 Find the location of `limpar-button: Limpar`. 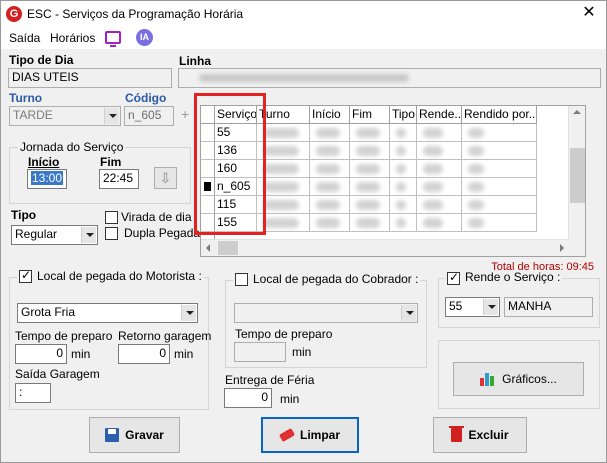

limpar-button: Limpar is located at coordinates (310, 435).